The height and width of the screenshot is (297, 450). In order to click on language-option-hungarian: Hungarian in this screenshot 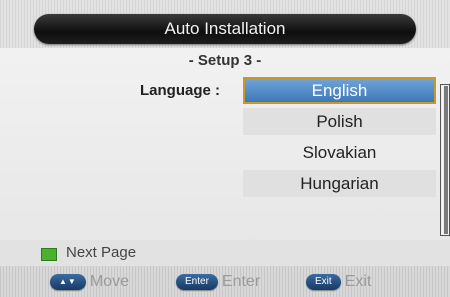, I will do `click(339, 183)`.